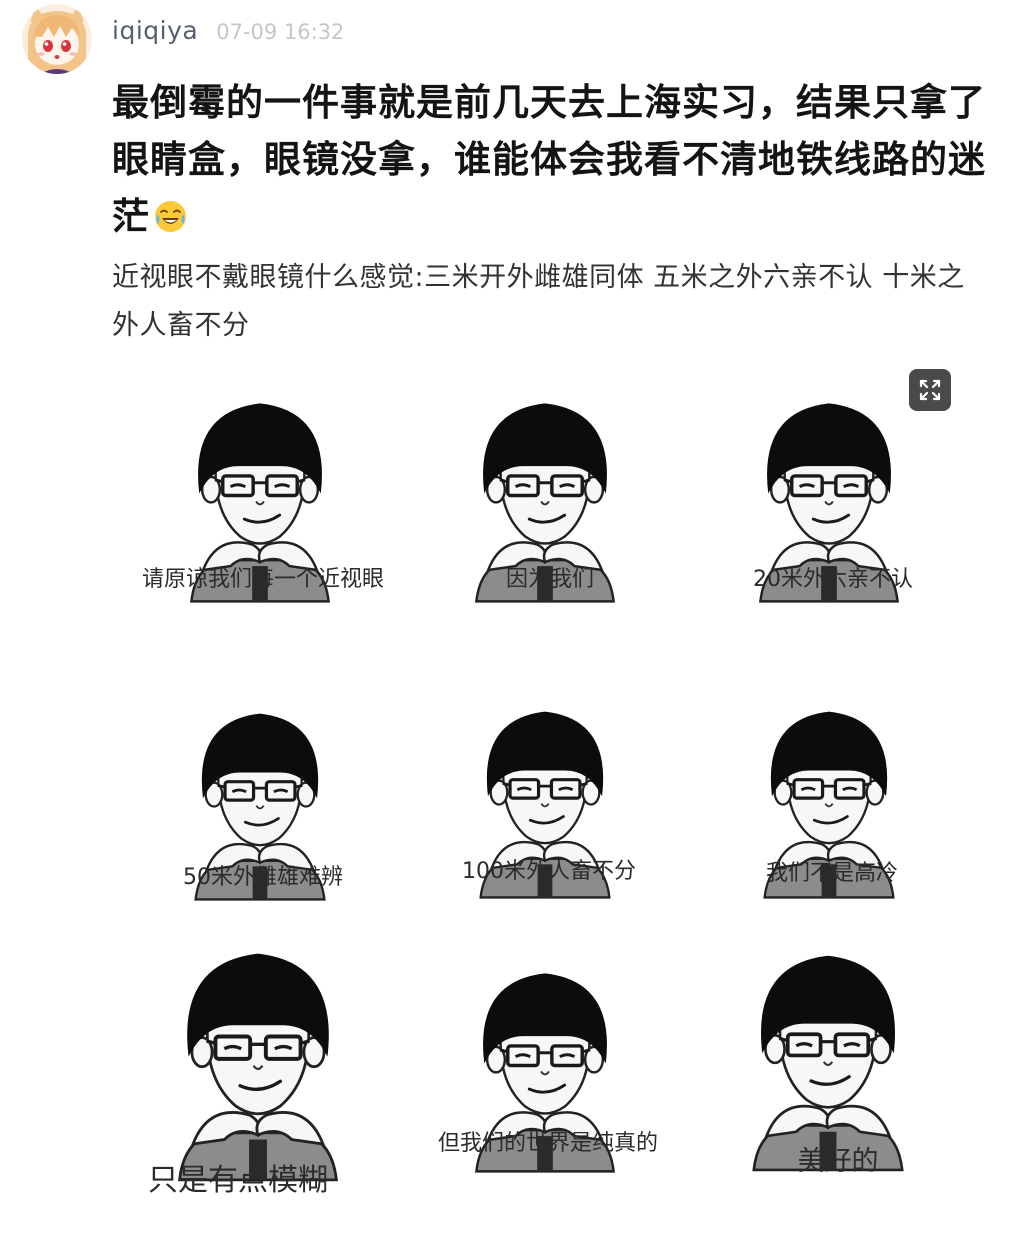 This screenshot has height=1240, width=1014. What do you see at coordinates (828, 1065) in the screenshot?
I see `meme-panel-9: 美好的` at bounding box center [828, 1065].